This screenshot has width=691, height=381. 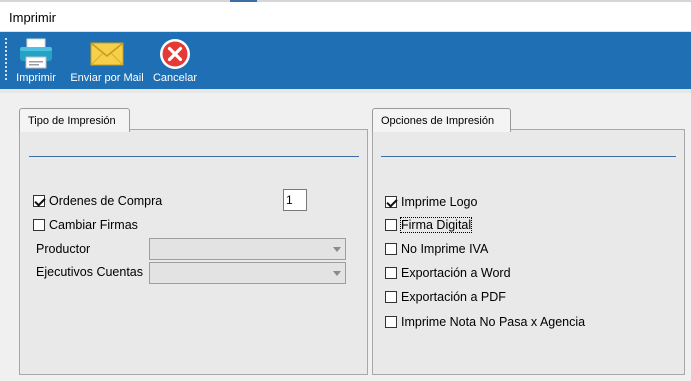 What do you see at coordinates (445, 249) in the screenshot?
I see `no-imprime-iva-label: No Imprime IVA` at bounding box center [445, 249].